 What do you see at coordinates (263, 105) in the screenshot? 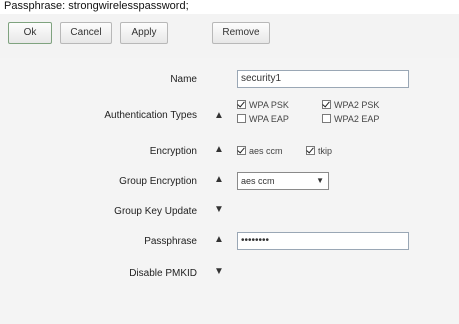
I see `auth-wpa-psk-checkbox: WPA PSK` at bounding box center [263, 105].